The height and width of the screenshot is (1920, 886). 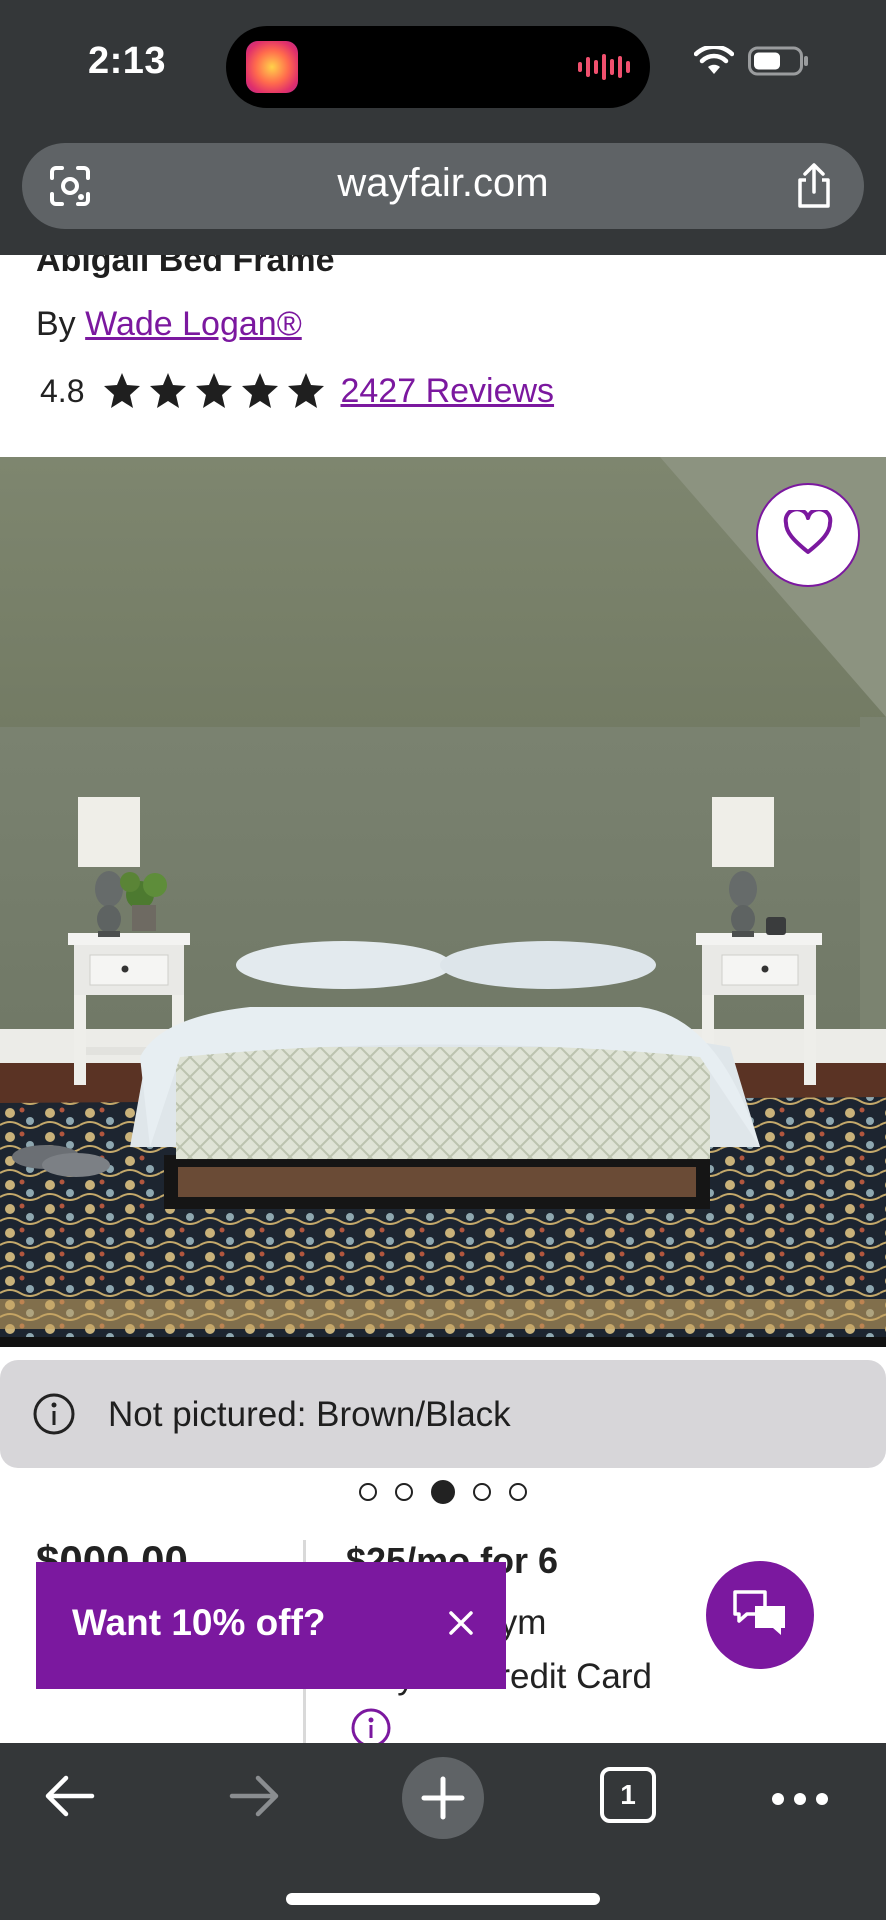 What do you see at coordinates (779, 61) in the screenshot?
I see `battery-icon` at bounding box center [779, 61].